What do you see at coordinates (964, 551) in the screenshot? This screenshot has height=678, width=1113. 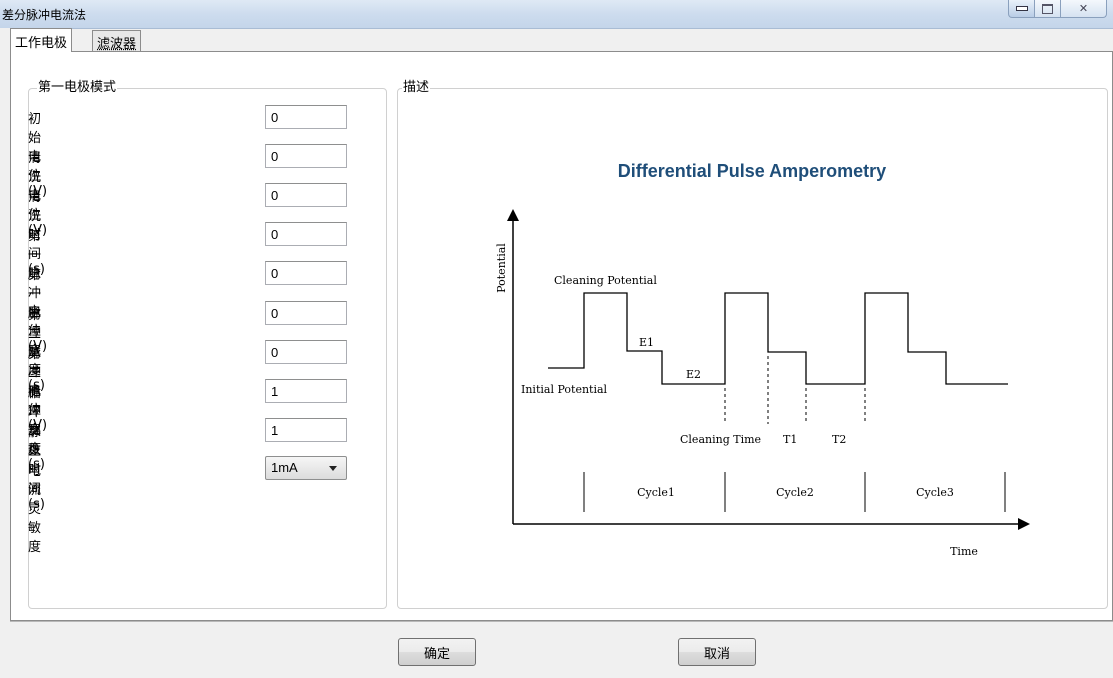 I see `x-axis-label: Time` at bounding box center [964, 551].